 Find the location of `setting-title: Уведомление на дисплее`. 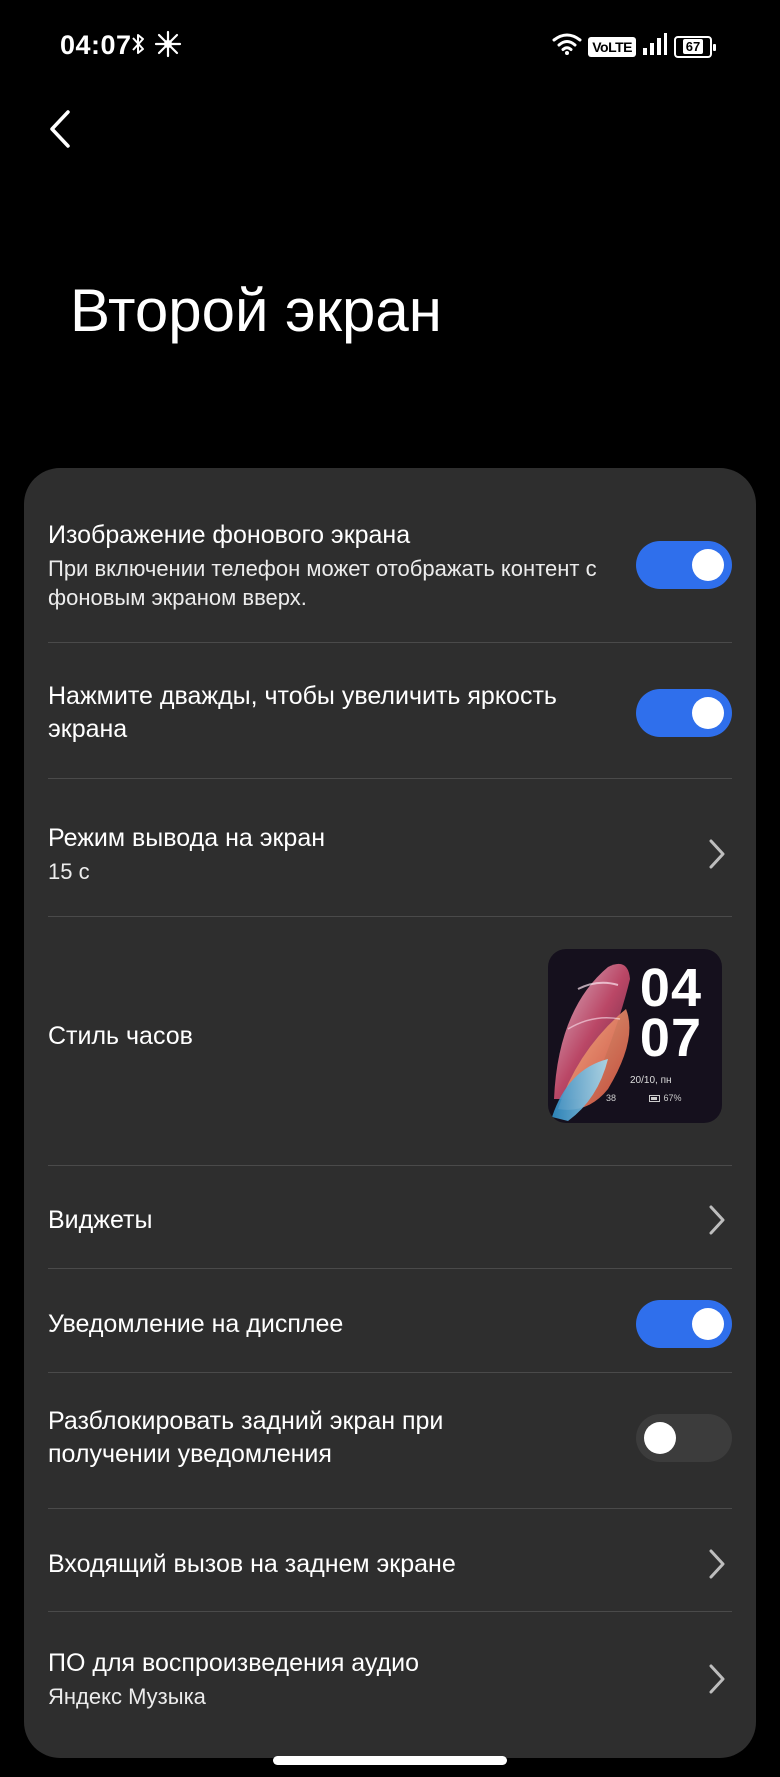

setting-title: Уведомление на дисплее is located at coordinates (196, 1323).